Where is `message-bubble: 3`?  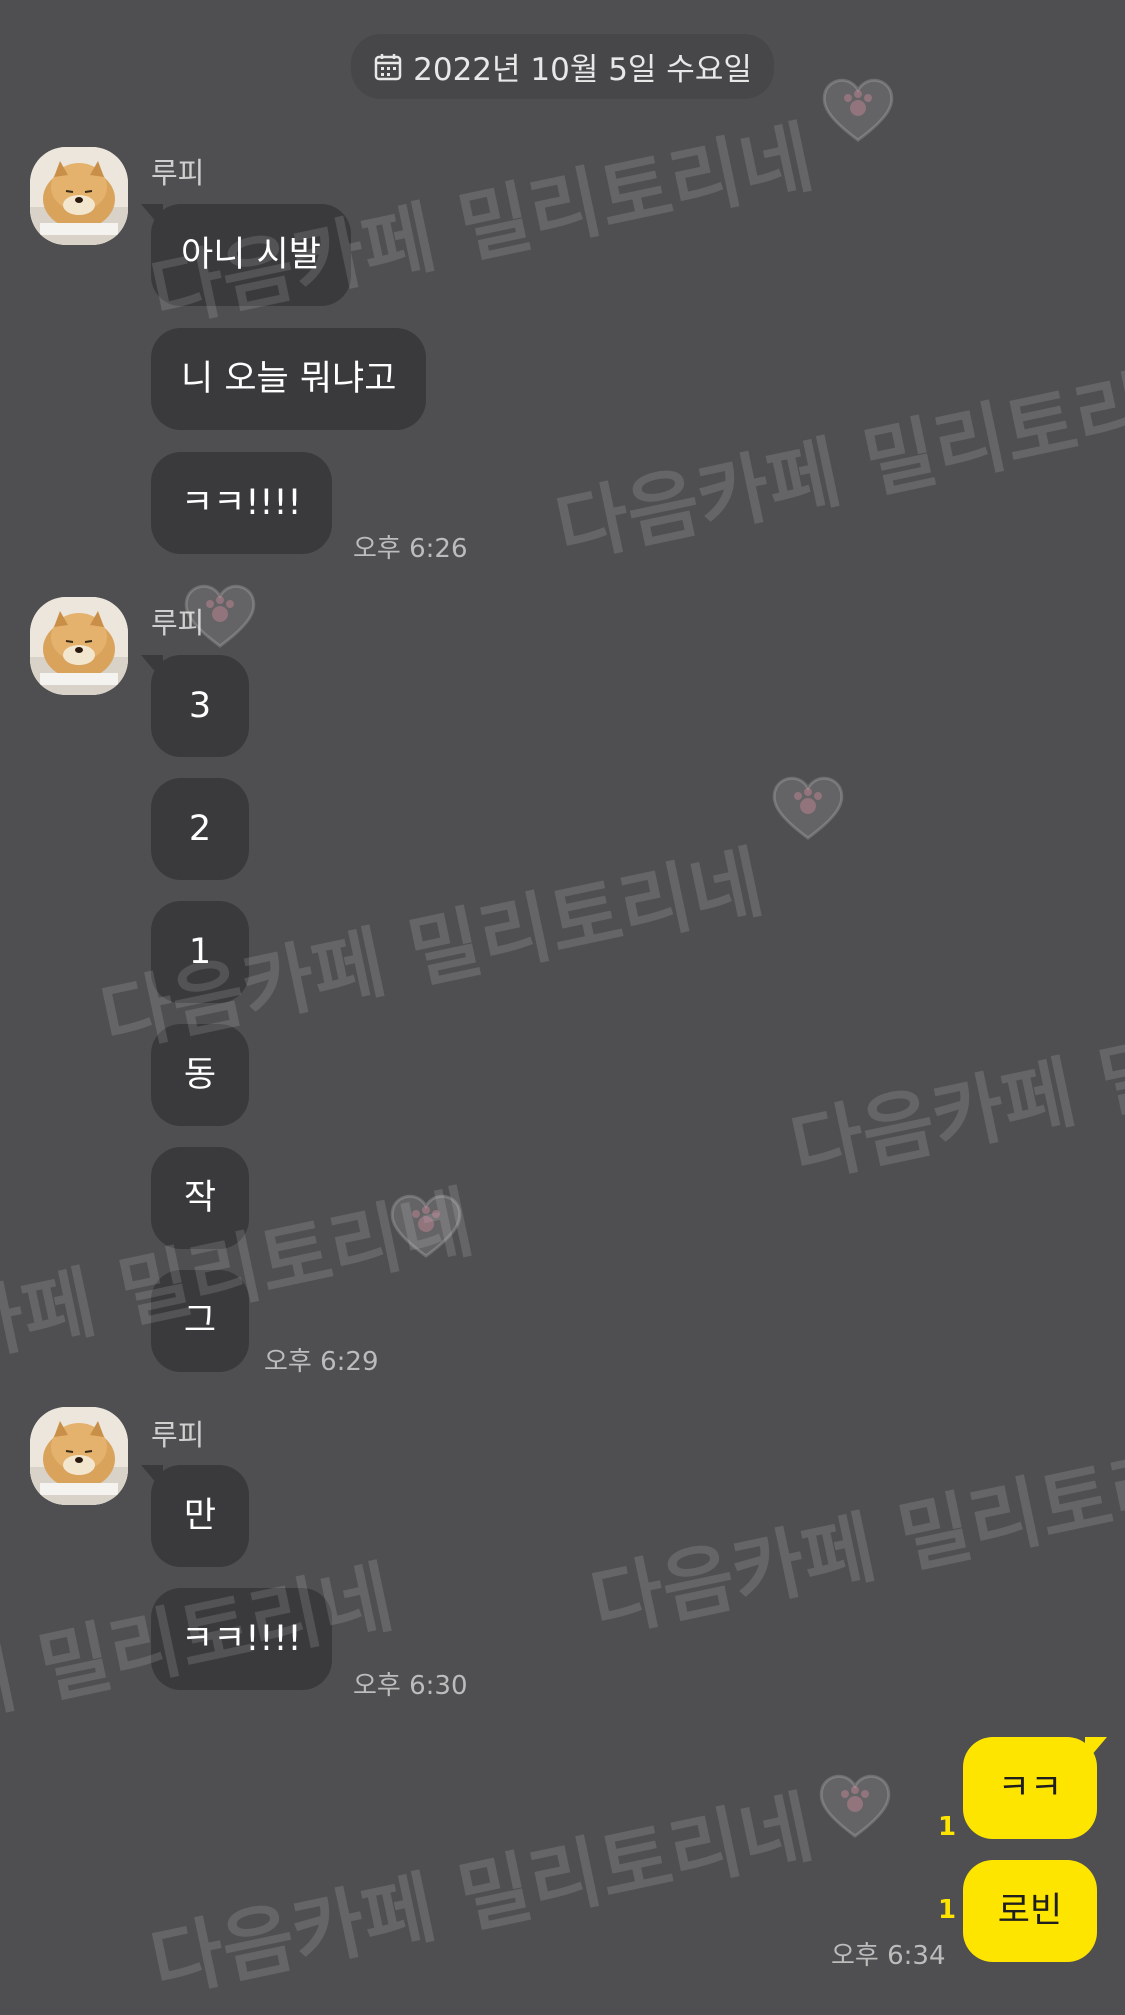
message-bubble: 3 is located at coordinates (195, 706).